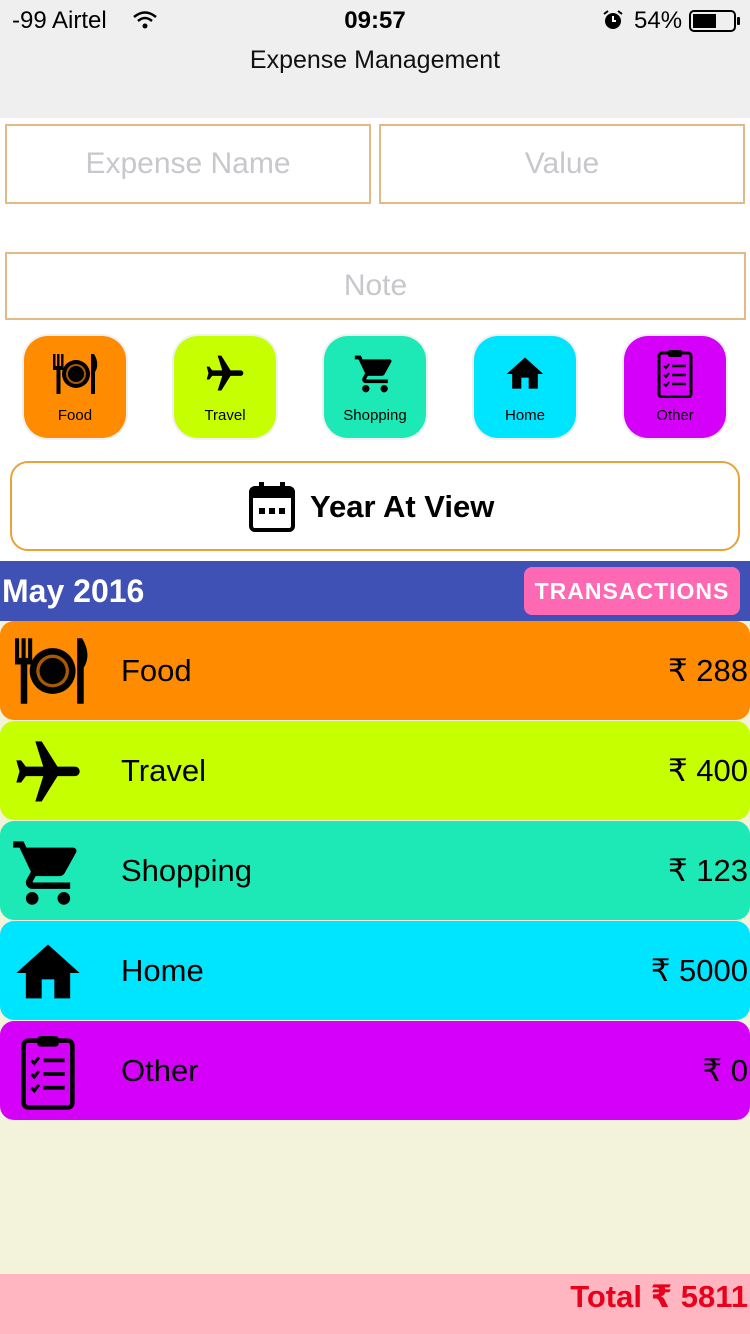 The image size is (750, 1334). I want to click on total-footer: Total ₹ 5811, so click(375, 1304).